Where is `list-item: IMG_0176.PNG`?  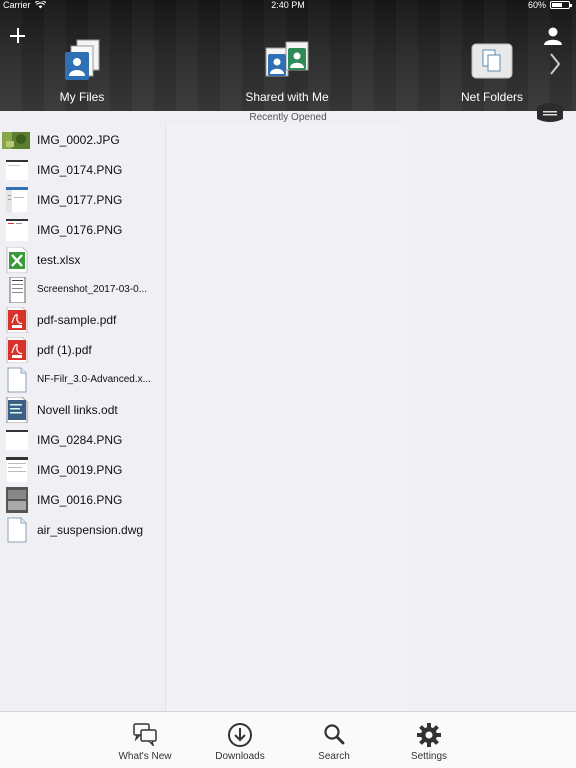 list-item: IMG_0176.PNG is located at coordinates (83, 230).